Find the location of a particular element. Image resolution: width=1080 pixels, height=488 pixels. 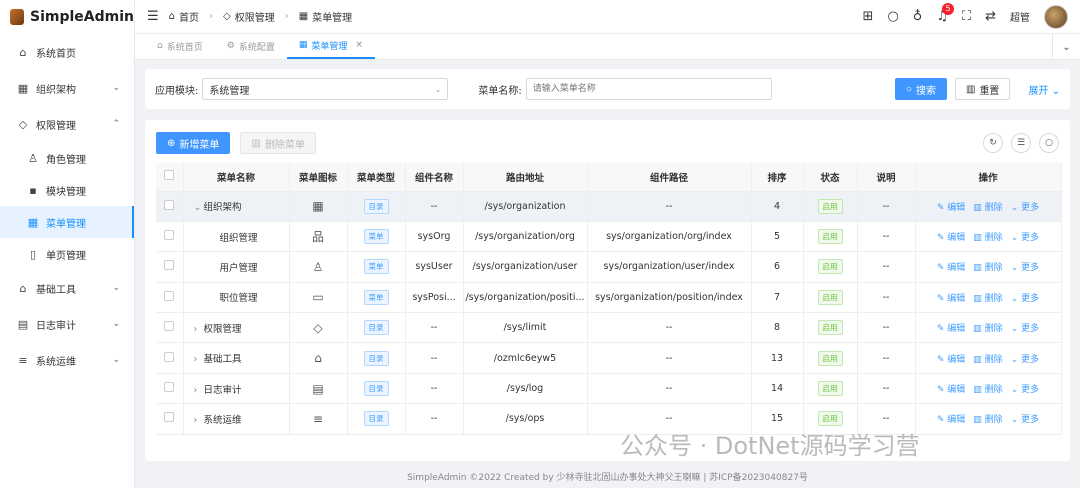

role-icon: ♙ is located at coordinates (33, 158).